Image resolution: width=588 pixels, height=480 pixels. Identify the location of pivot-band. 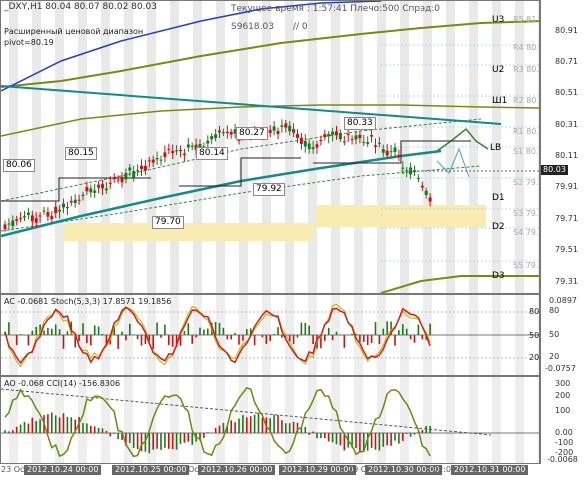
(188, 232).